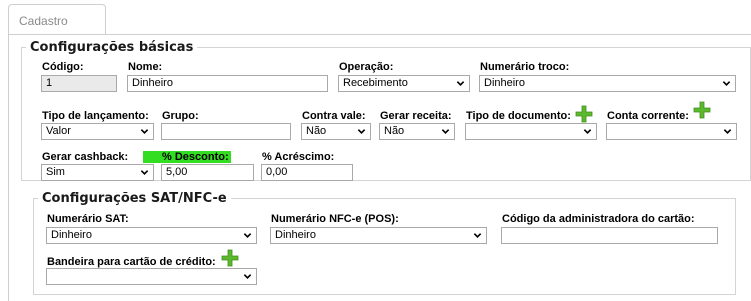 This screenshot has height=301, width=751. I want to click on desconto-label: % Desconto:, so click(187, 157).